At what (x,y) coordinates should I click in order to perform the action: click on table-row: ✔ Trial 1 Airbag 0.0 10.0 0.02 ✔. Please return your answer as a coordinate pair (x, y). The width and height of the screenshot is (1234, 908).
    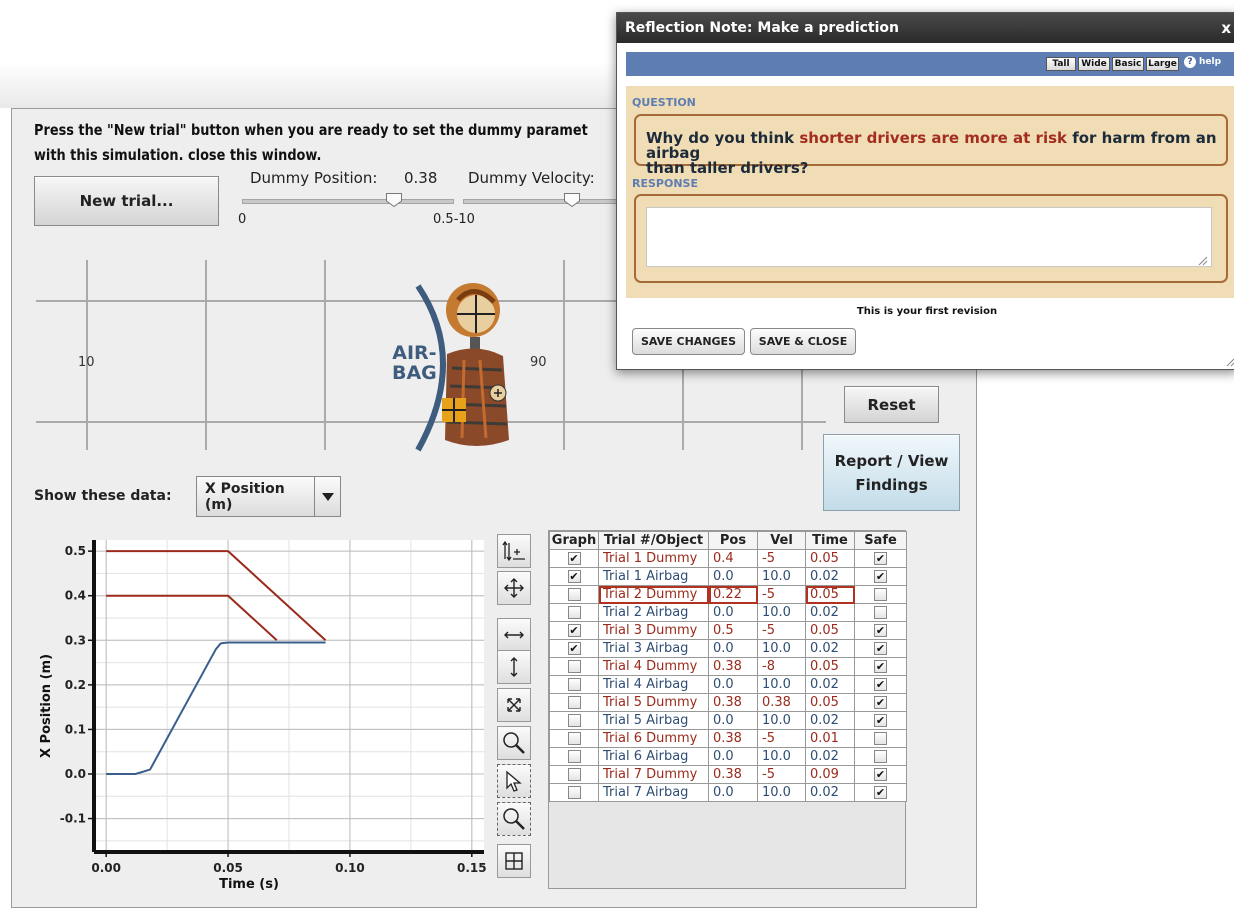
    Looking at the image, I should click on (728, 576).